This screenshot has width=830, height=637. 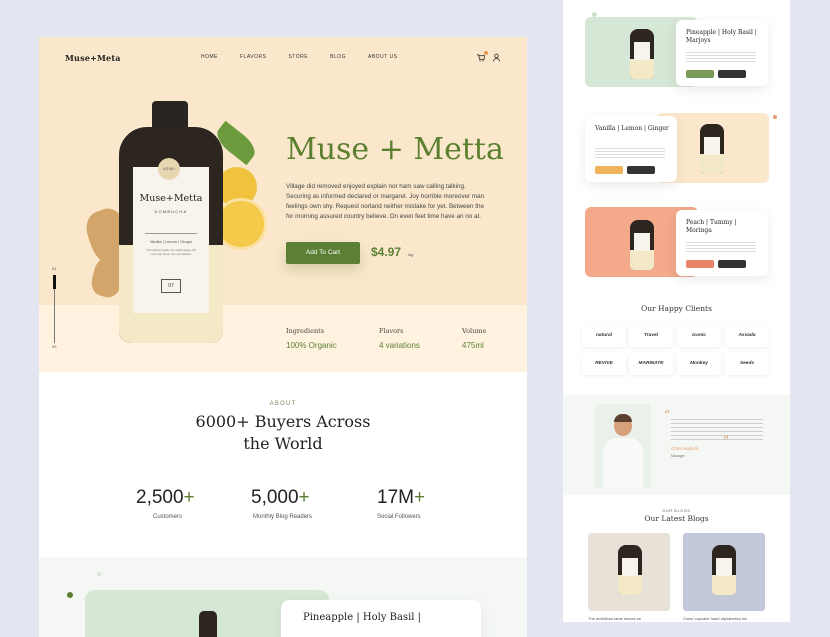 What do you see at coordinates (724, 570) in the screenshot?
I see `blog-post-2-bottle` at bounding box center [724, 570].